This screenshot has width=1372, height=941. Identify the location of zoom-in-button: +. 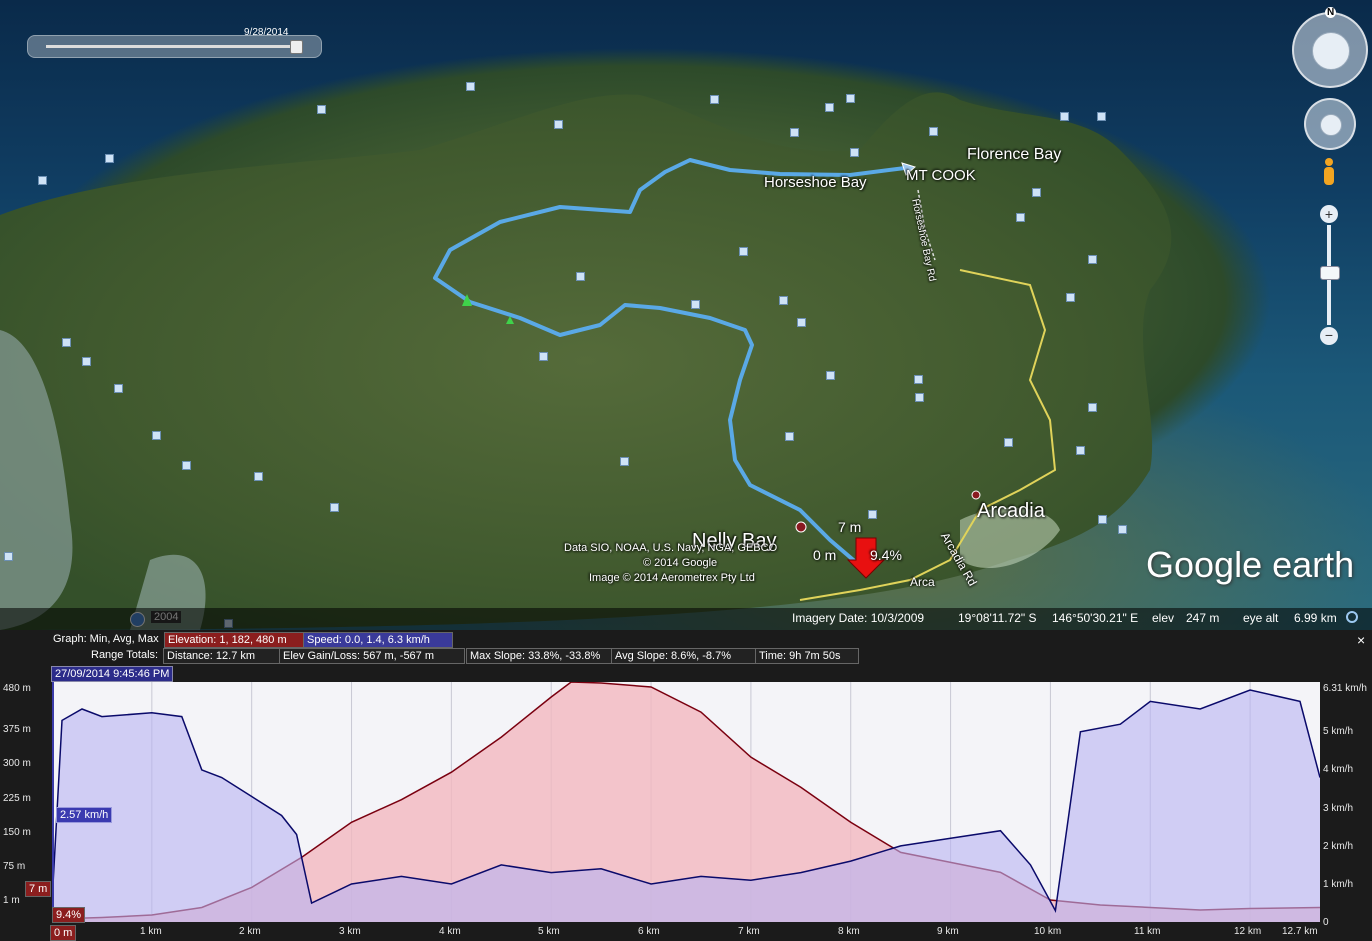
(1329, 214).